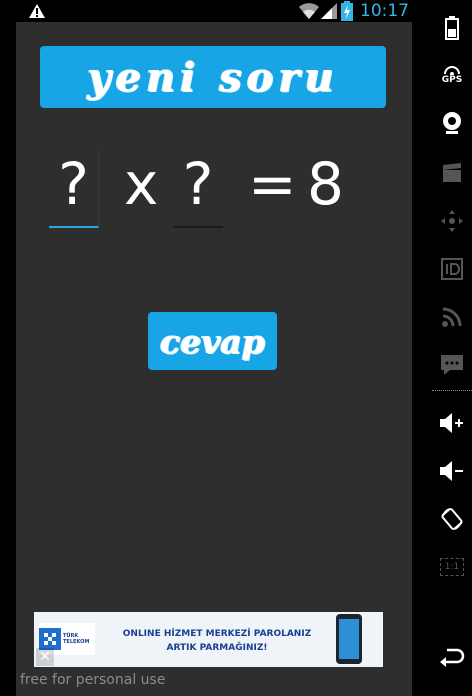 This screenshot has width=472, height=696. Describe the element at coordinates (93, 680) in the screenshot. I see `watermark-text: free for personal use` at that location.